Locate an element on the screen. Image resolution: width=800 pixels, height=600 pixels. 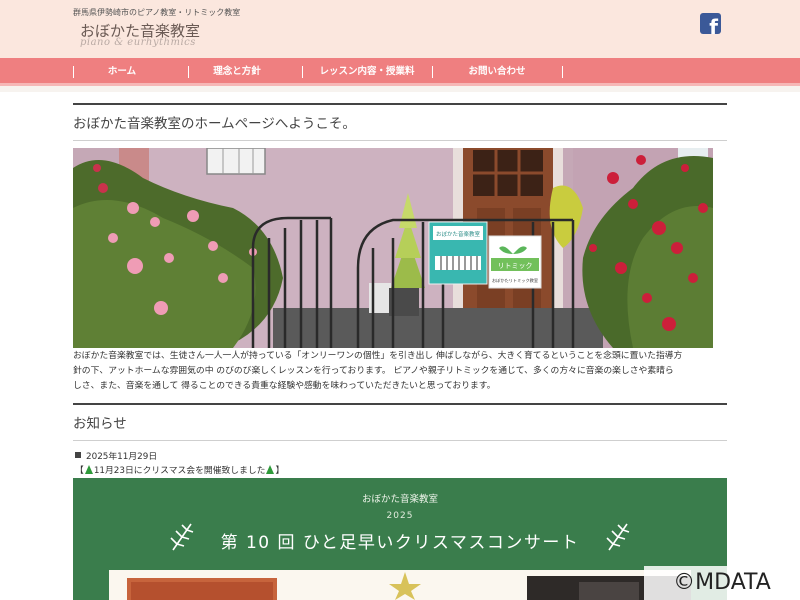
facebook-icon: f is located at coordinates (710, 23).